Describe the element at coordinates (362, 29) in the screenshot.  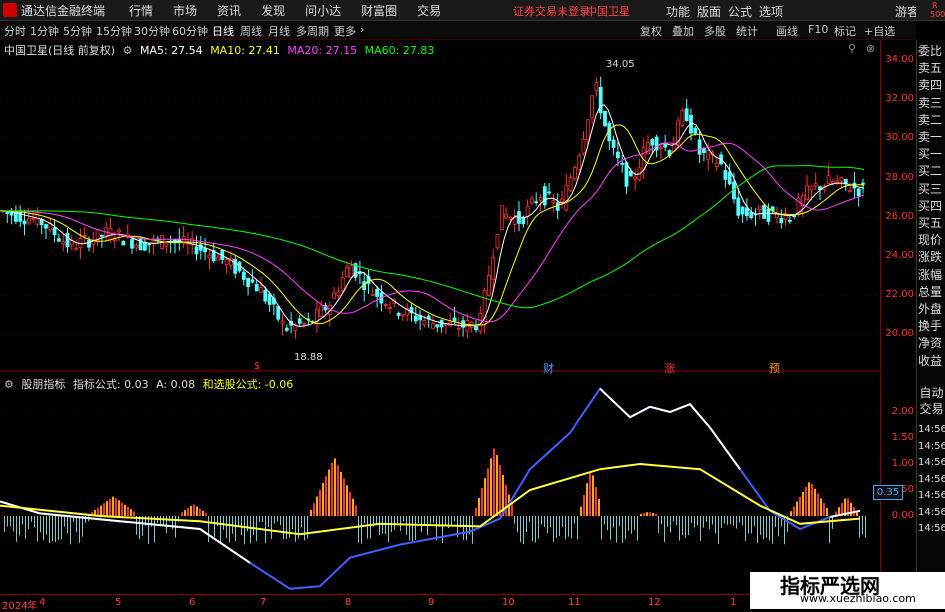
I see `chevron-right-icon: ›` at that location.